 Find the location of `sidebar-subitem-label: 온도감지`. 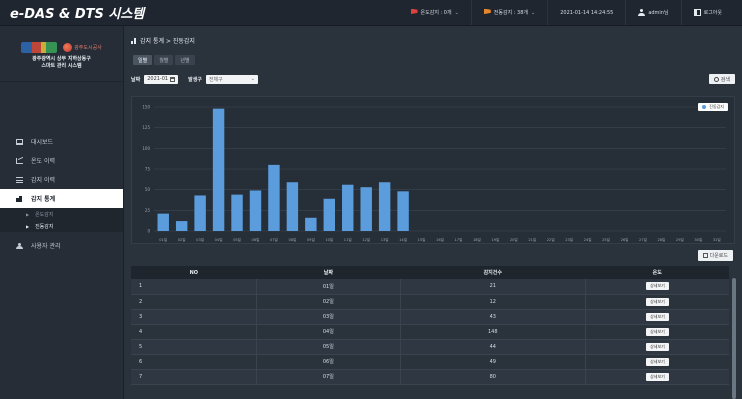

sidebar-subitem-label: 온도감지 is located at coordinates (44, 214).